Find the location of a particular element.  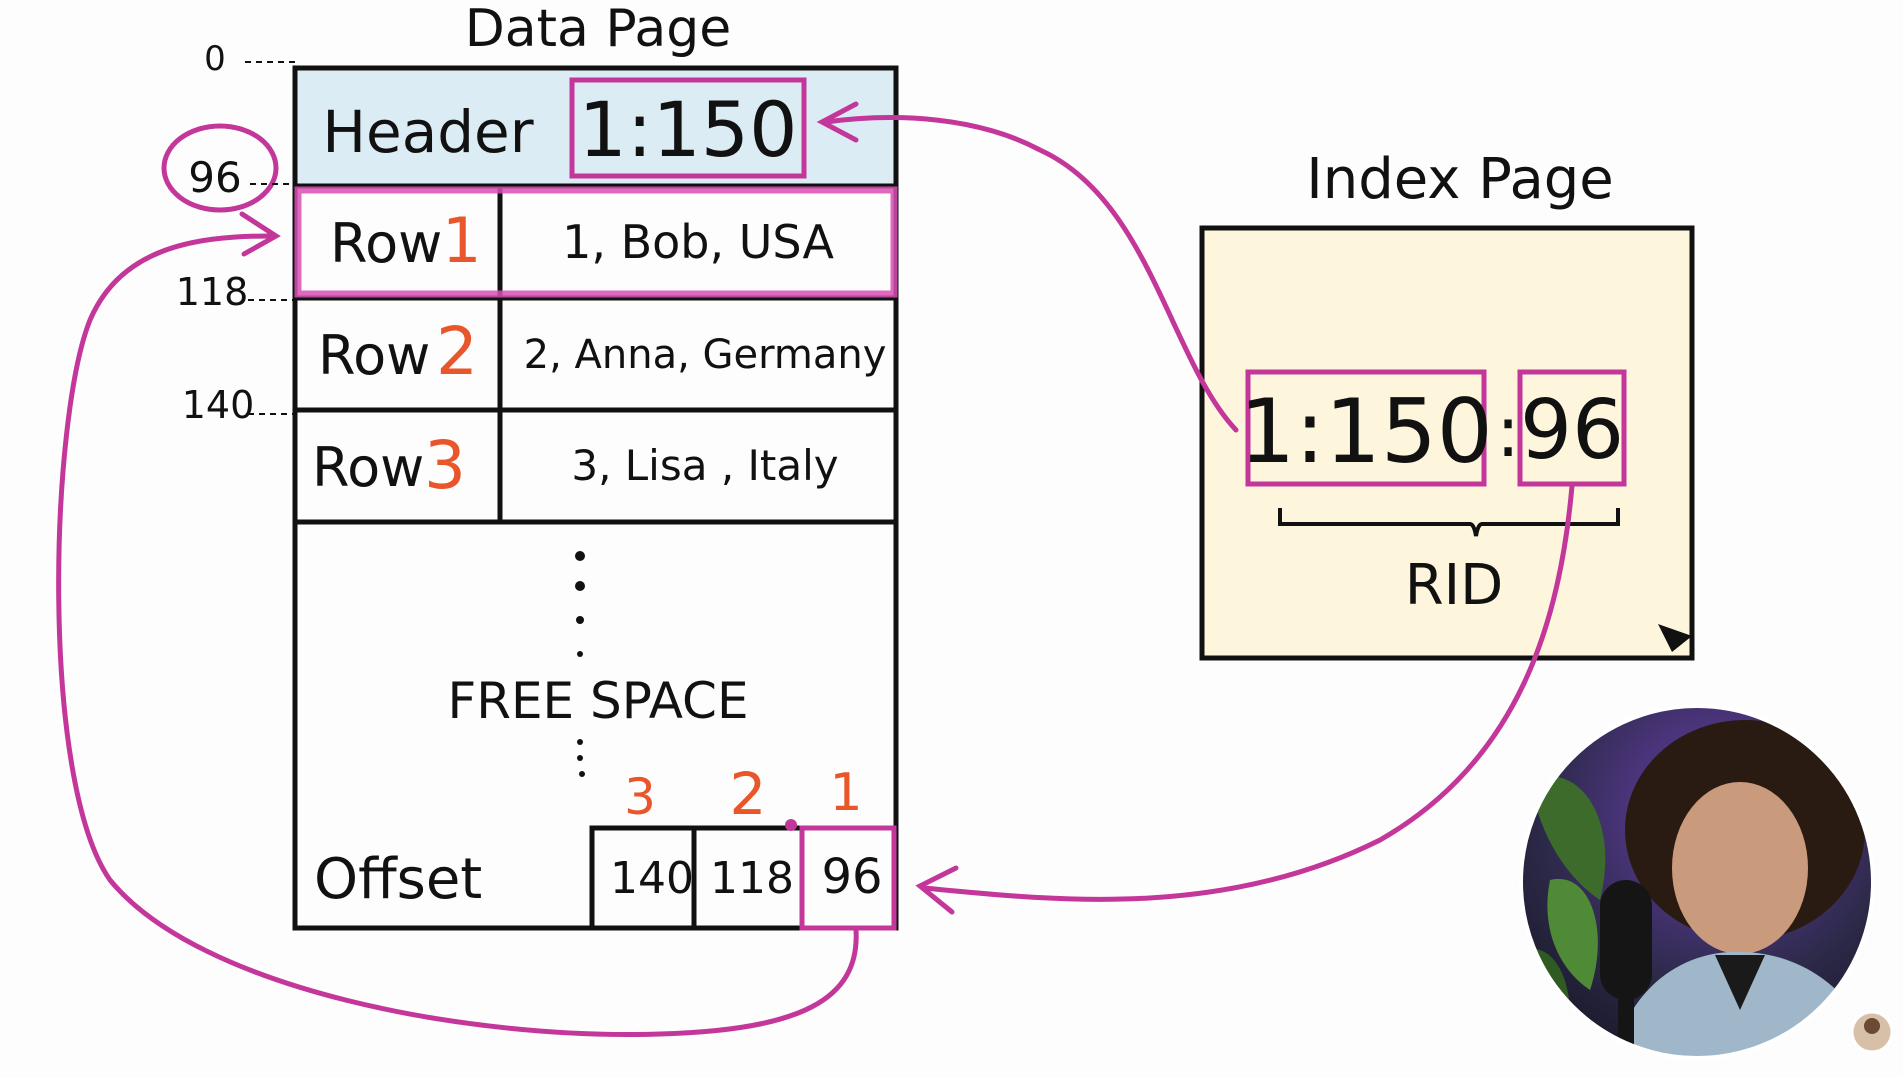

rid-slot: 96 is located at coordinates (1572, 430).